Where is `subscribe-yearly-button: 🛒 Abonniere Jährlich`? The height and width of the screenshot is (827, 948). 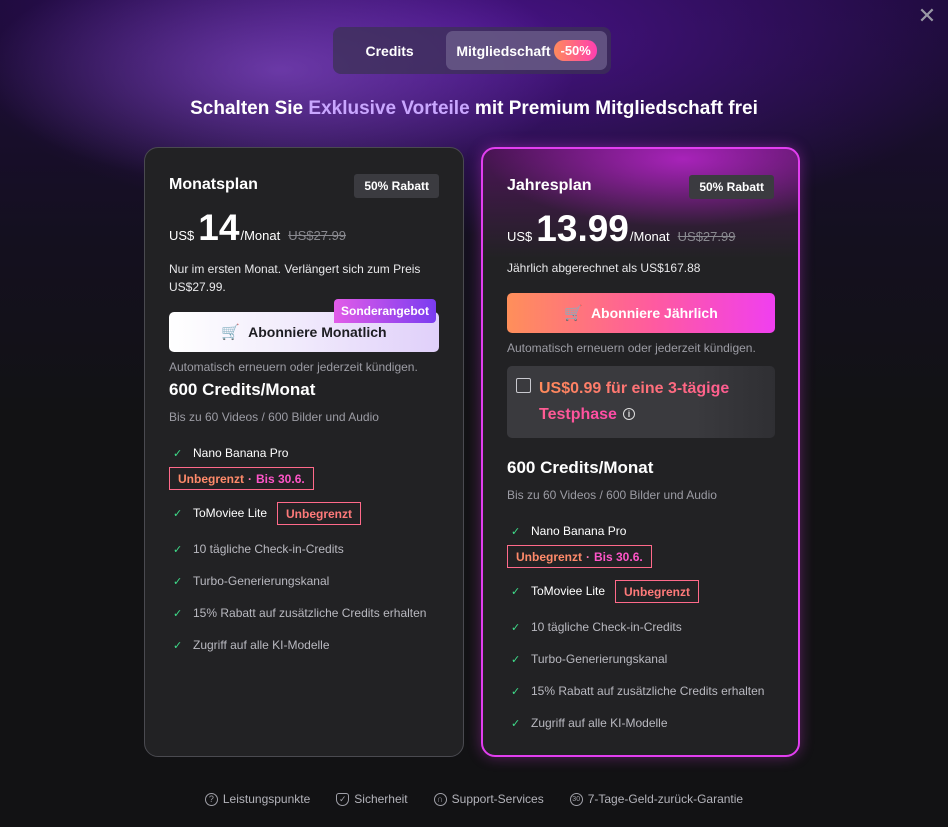
subscribe-yearly-button: 🛒 Abonniere Jährlich is located at coordinates (641, 313).